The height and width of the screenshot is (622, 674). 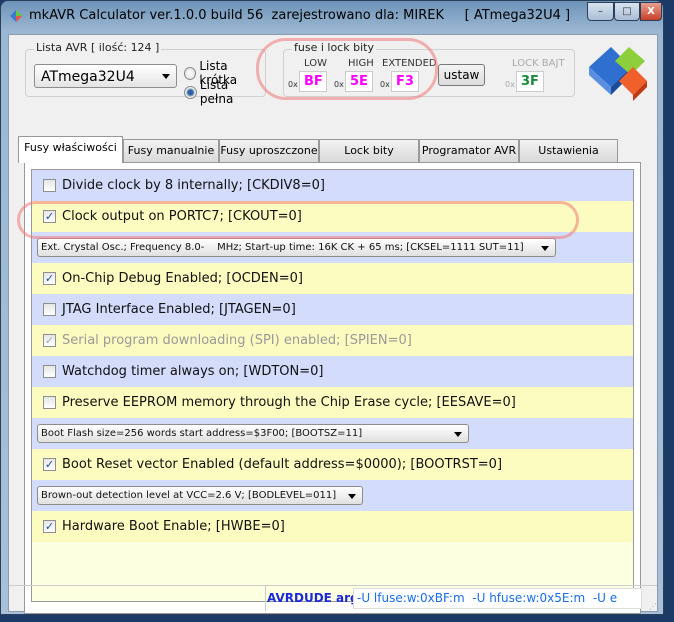 I want to click on high-fuse-input: 5E, so click(x=359, y=81).